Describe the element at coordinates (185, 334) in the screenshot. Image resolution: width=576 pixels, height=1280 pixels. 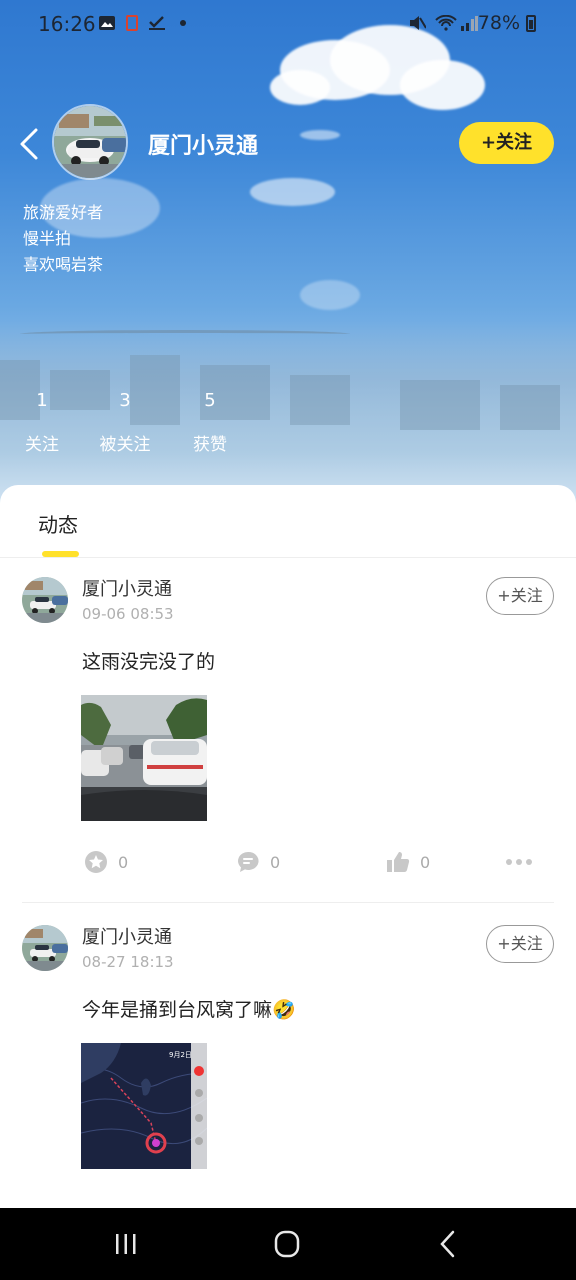
I see `bridge-silhouette` at that location.